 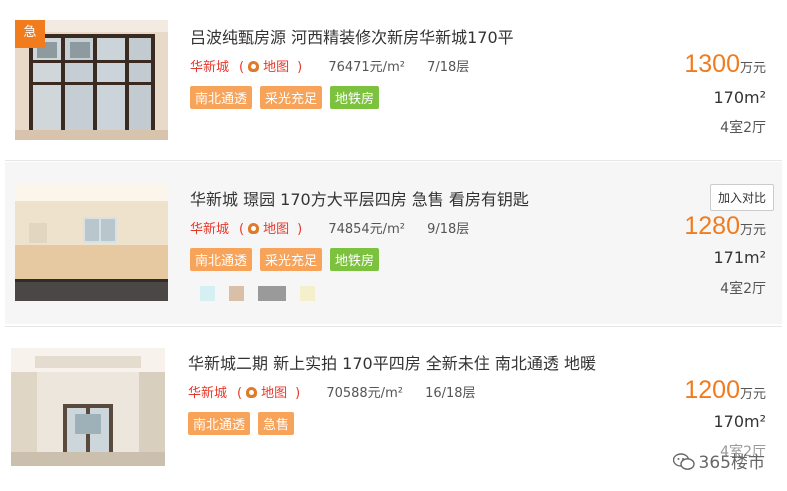 I want to click on listing-meta: 华新城(地图) 76471元/m² 7/18层, so click(x=330, y=67).